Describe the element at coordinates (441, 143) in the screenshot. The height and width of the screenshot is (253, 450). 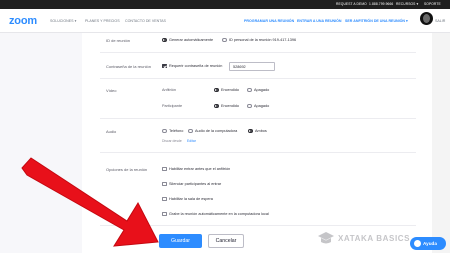
I see `scrollbar` at that location.